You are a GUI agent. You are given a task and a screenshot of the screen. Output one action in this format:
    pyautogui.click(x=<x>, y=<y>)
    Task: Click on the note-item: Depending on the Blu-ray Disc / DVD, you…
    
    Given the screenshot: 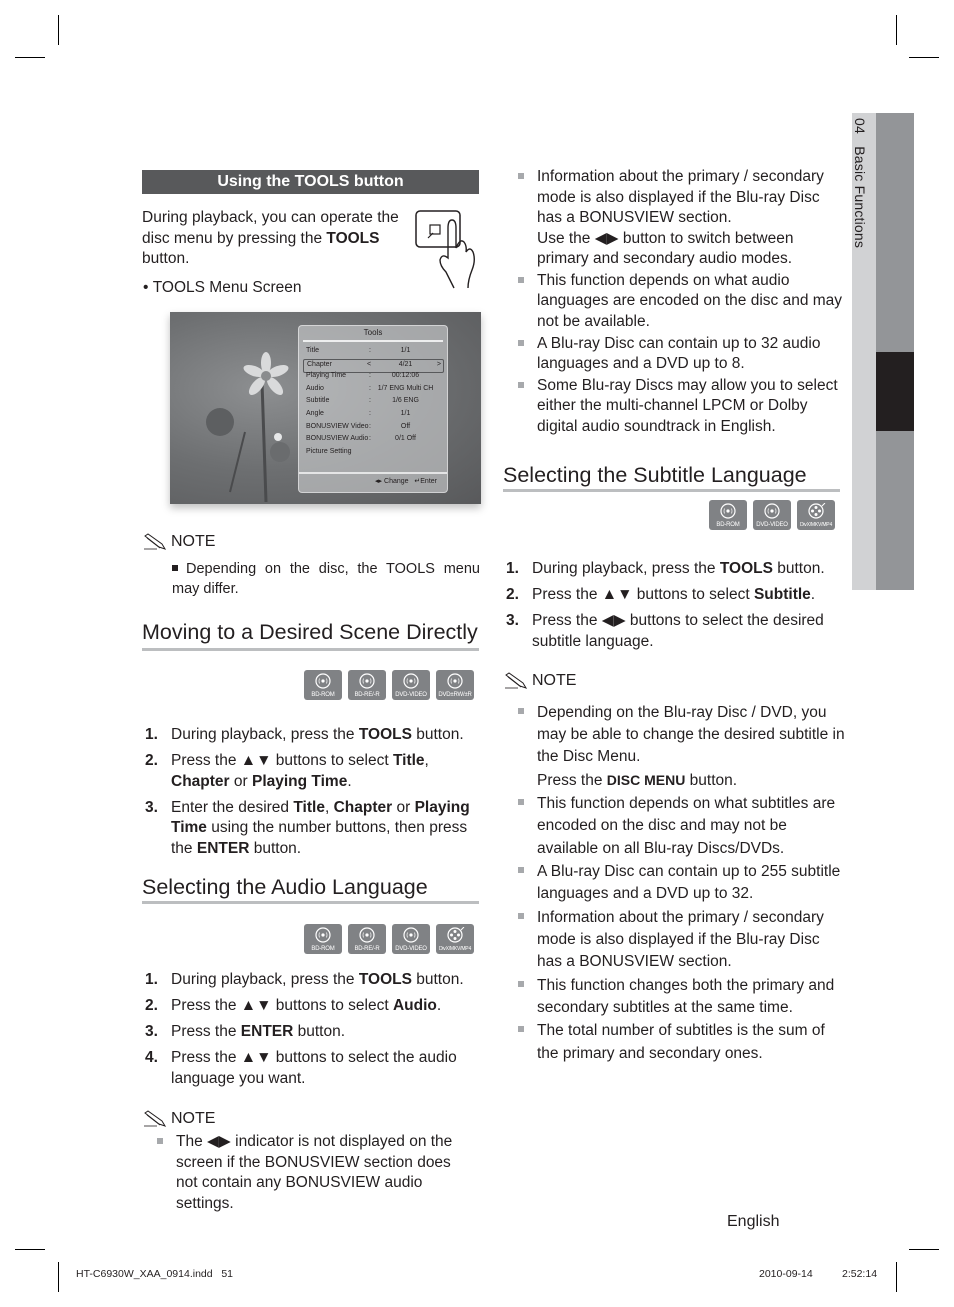 What is the action you would take?
    pyautogui.click(x=682, y=747)
    